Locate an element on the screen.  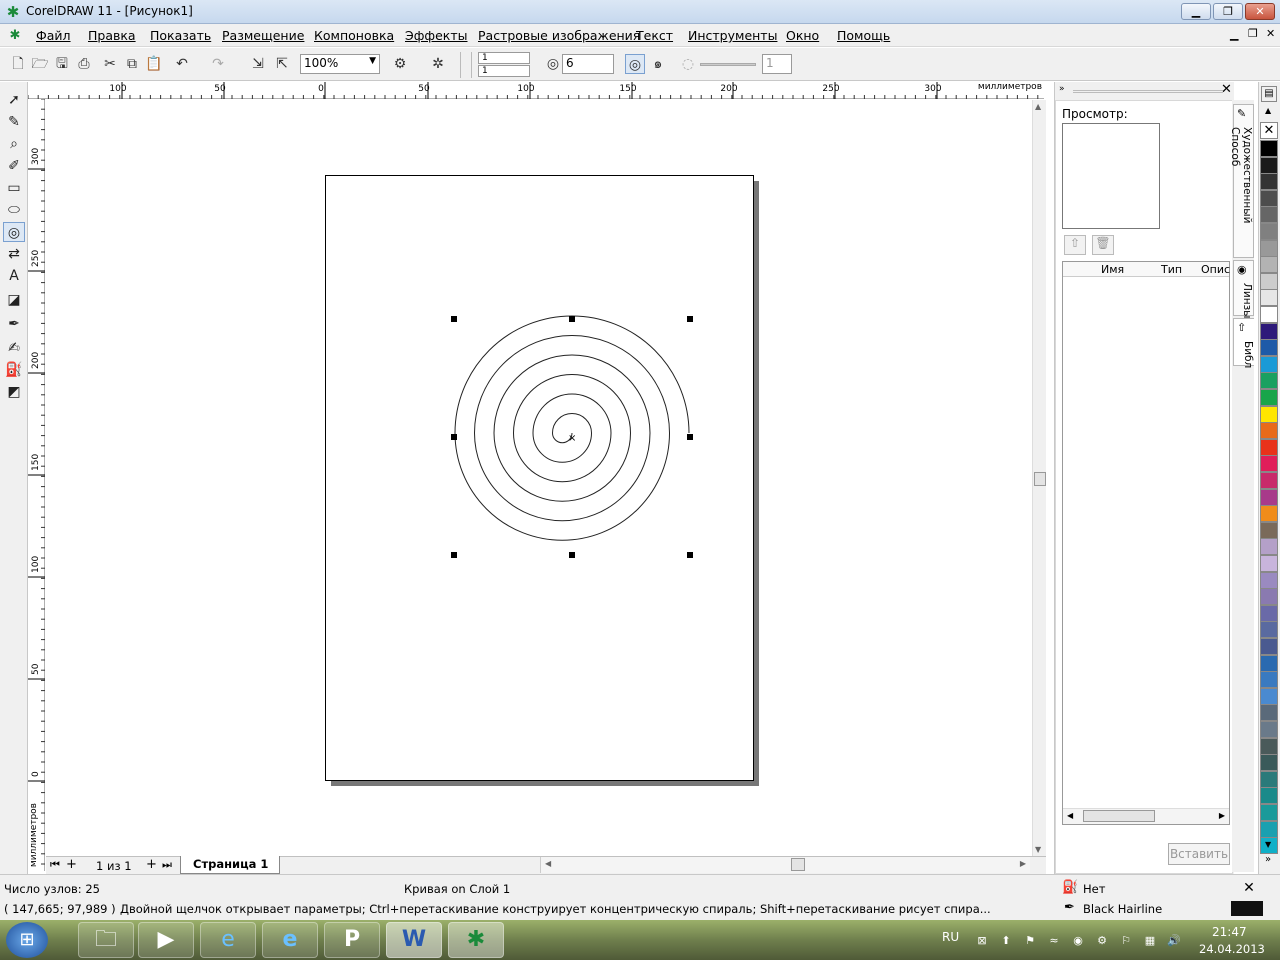
ie9-taskbar-icon: e is located at coordinates (290, 940).